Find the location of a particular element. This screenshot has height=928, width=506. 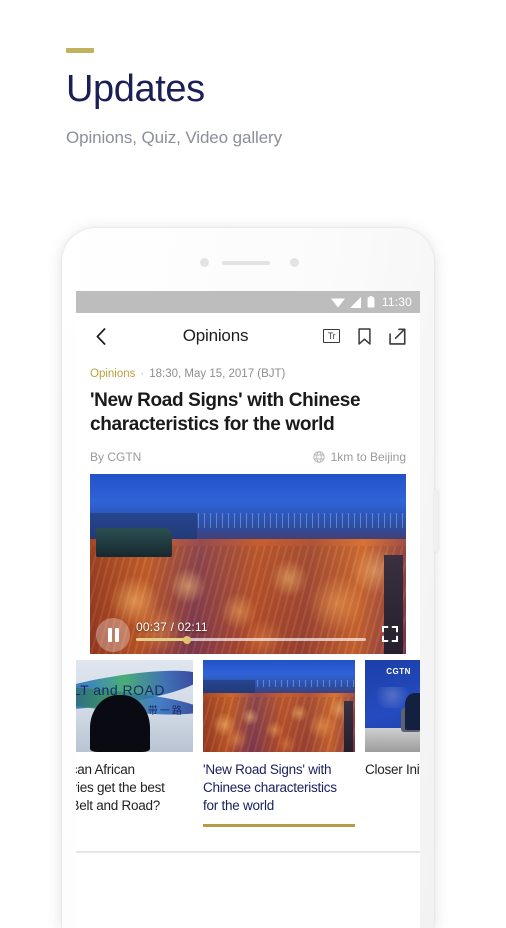

video-progress-knob is located at coordinates (186, 639).